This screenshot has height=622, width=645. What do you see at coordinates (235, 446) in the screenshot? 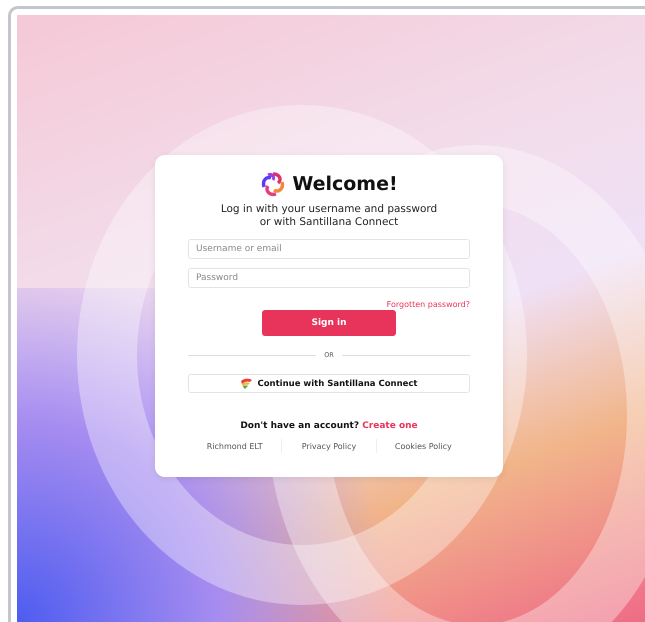
I see `footer-link: Richmond ELT` at bounding box center [235, 446].